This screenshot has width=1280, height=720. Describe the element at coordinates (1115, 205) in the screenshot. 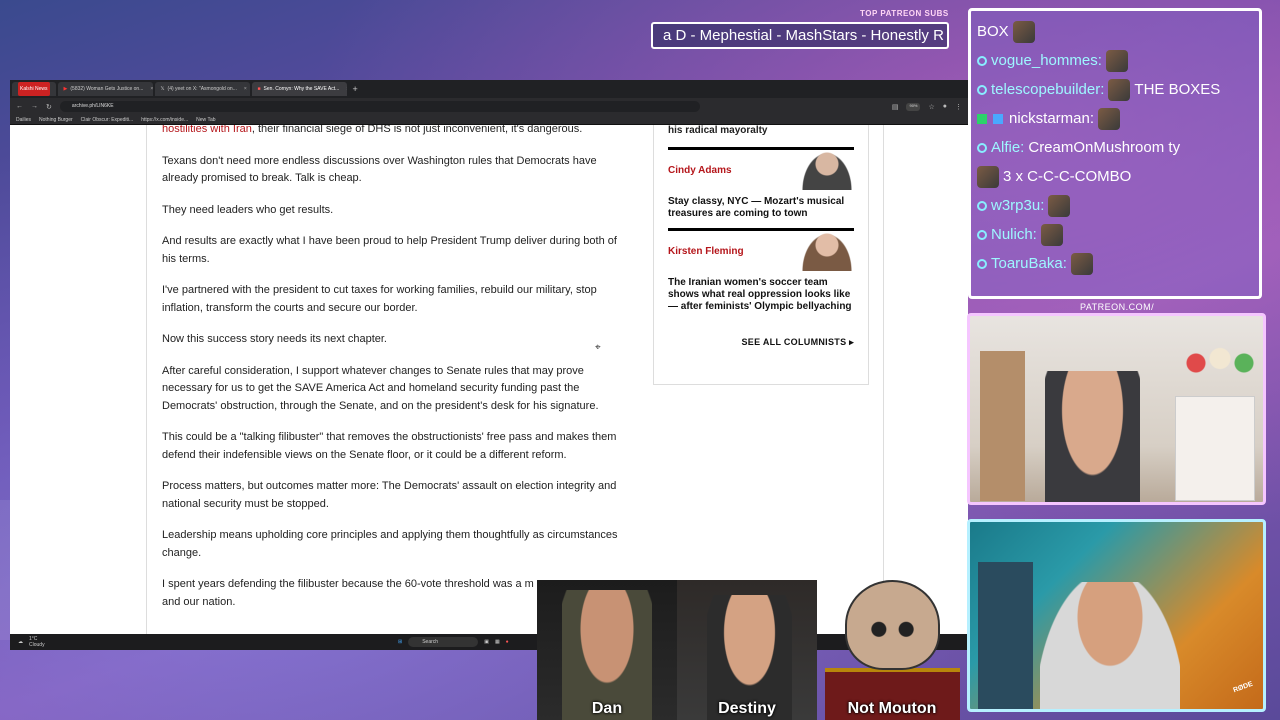

I see `chat-message: w3rp3u:` at that location.